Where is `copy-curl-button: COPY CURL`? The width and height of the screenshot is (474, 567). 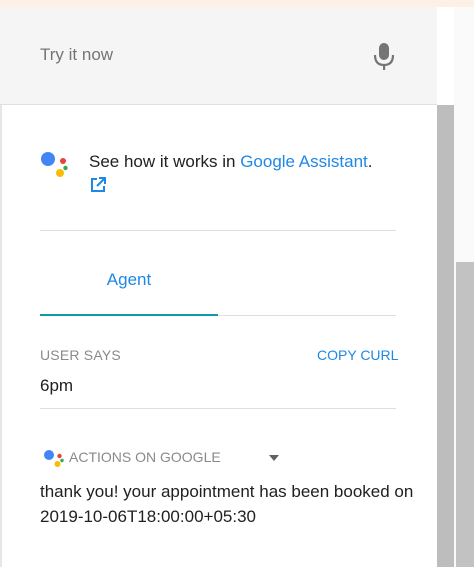
copy-curl-button: COPY CURL is located at coordinates (357, 355).